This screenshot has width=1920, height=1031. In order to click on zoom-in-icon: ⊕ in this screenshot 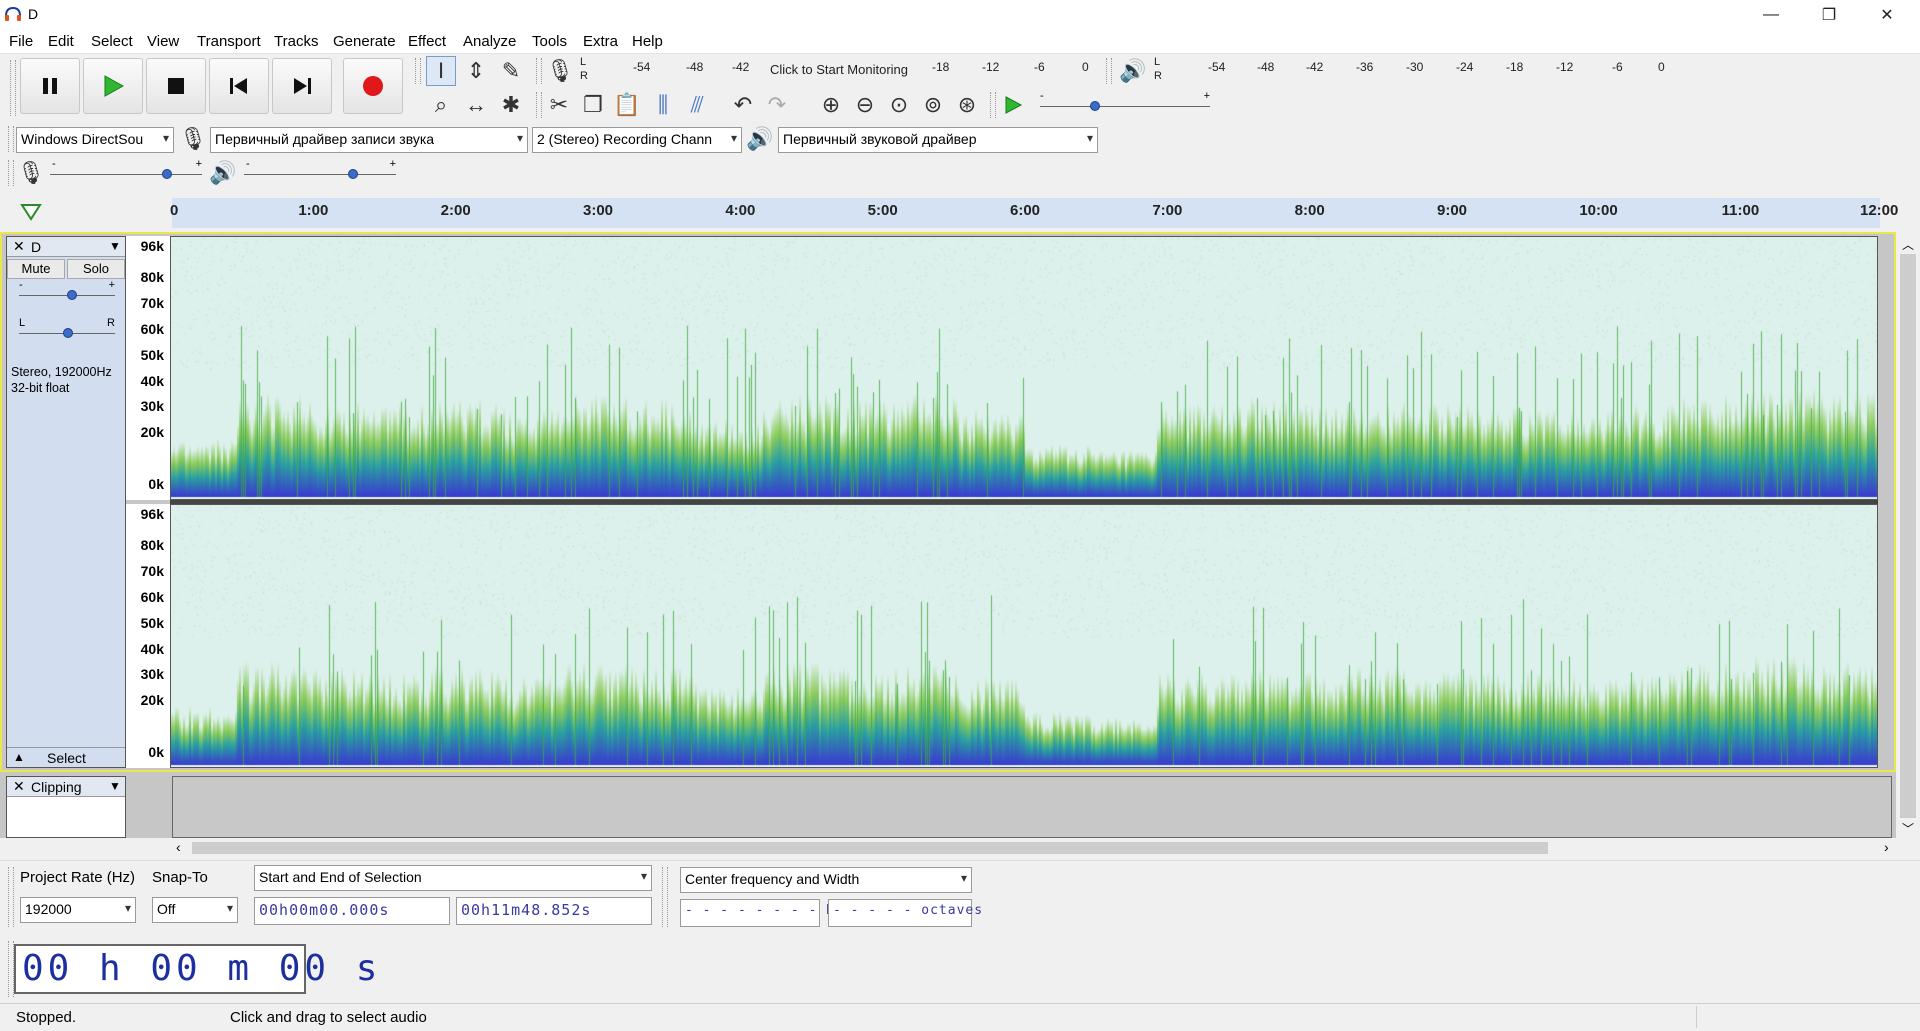, I will do `click(831, 105)`.